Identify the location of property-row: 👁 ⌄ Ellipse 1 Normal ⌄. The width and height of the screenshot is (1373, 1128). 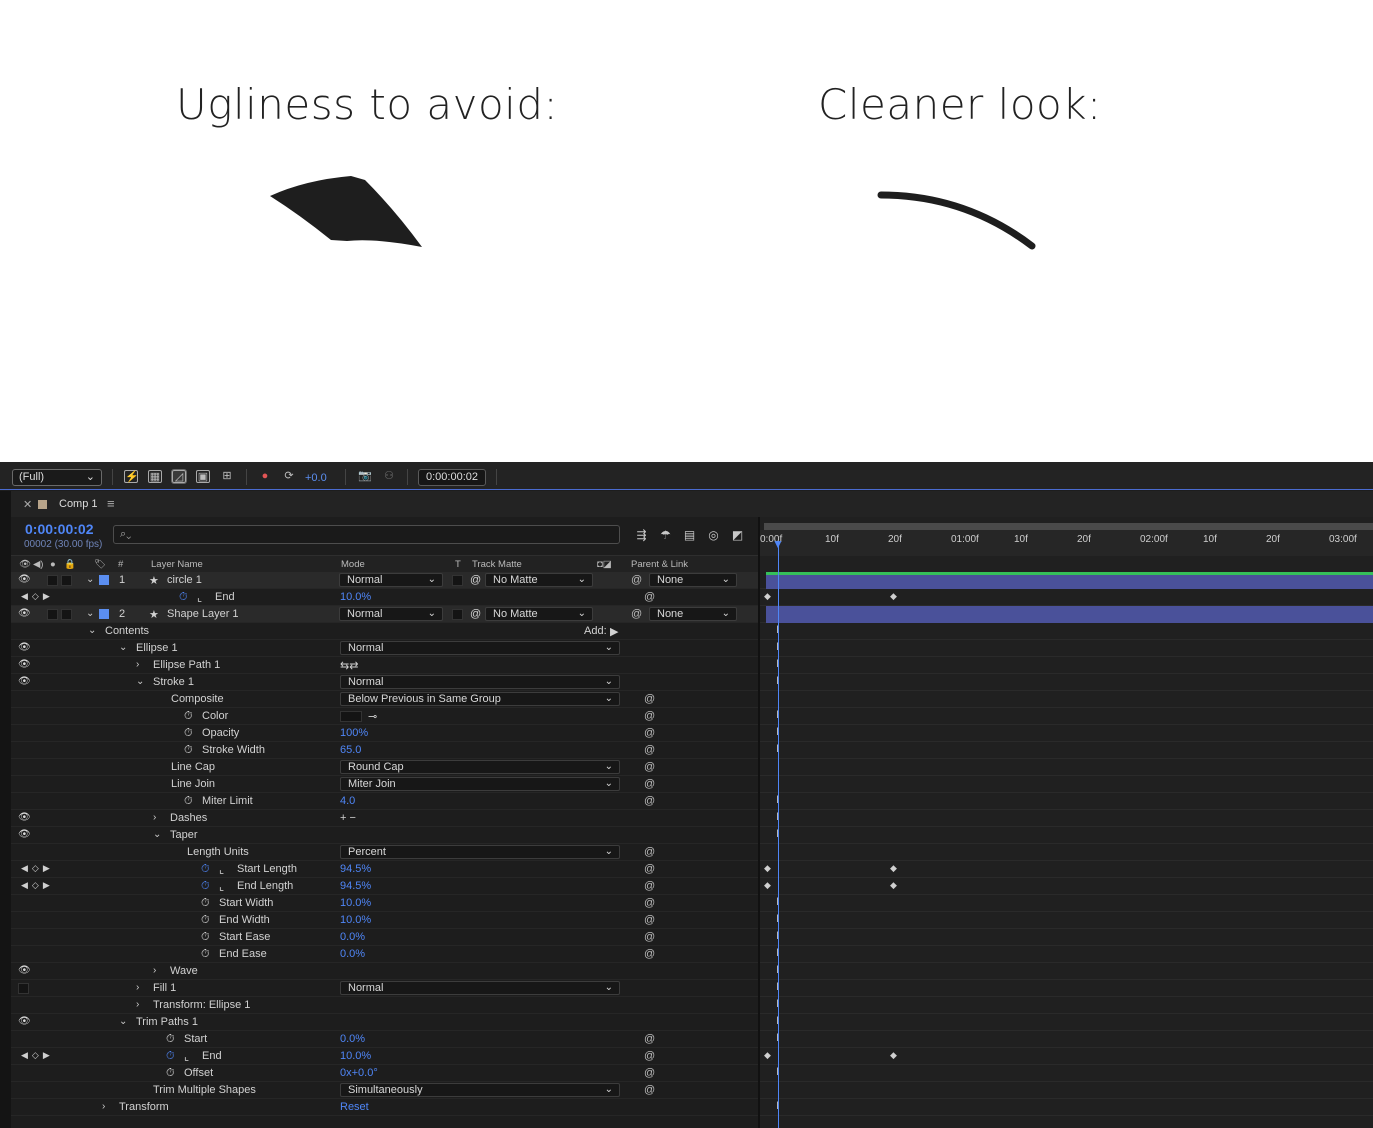
(385, 648).